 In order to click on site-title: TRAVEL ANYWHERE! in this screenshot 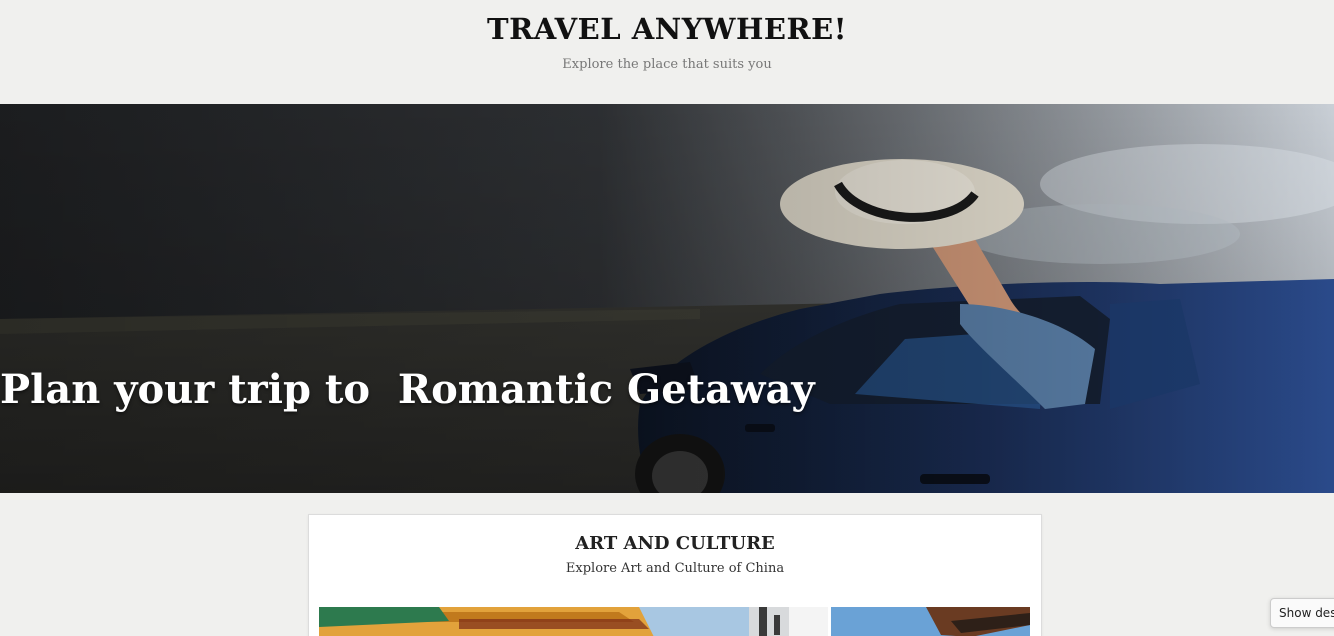, I will do `click(667, 29)`.